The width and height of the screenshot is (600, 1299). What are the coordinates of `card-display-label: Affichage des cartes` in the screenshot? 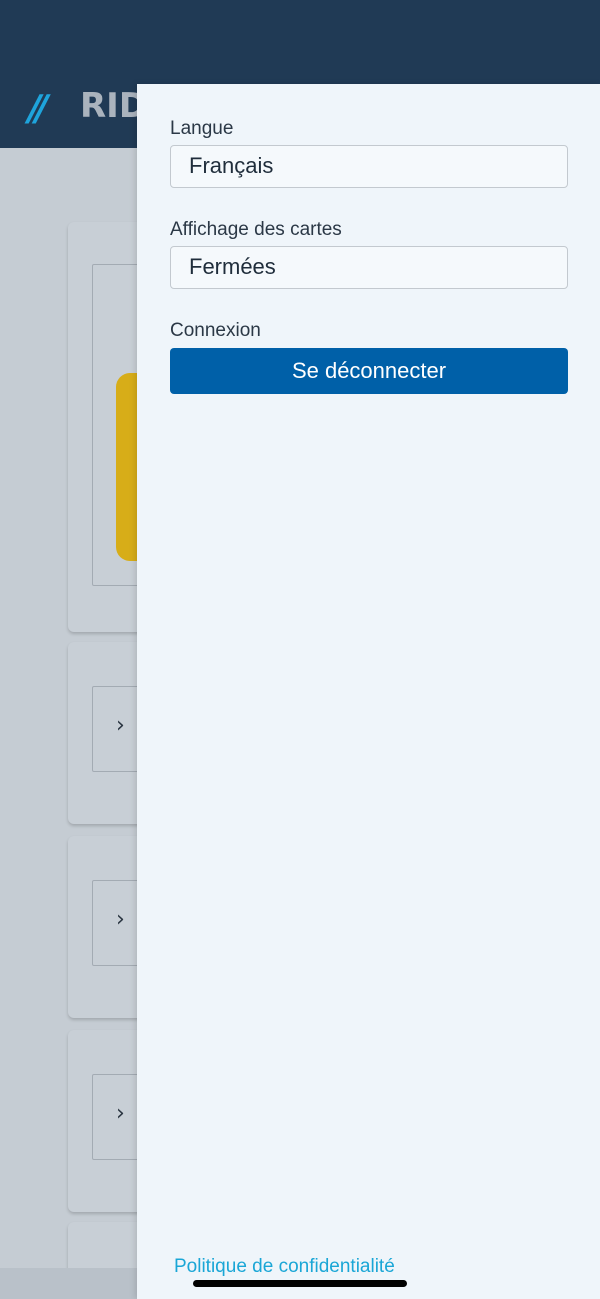 It's located at (256, 229).